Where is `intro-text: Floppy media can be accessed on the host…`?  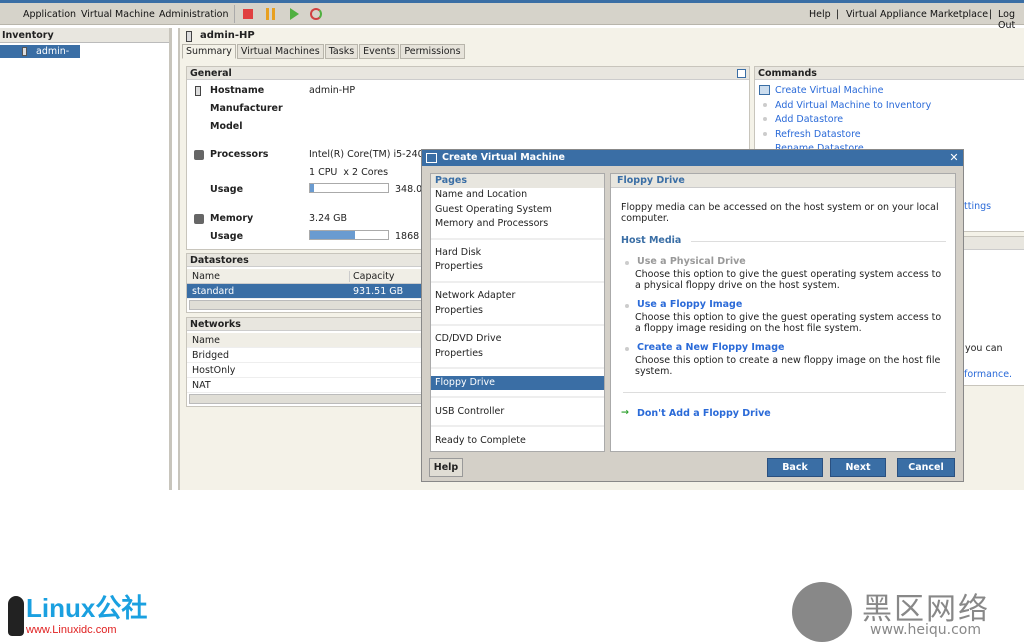
intro-text: Floppy media can be accessed on the host… is located at coordinates (780, 213).